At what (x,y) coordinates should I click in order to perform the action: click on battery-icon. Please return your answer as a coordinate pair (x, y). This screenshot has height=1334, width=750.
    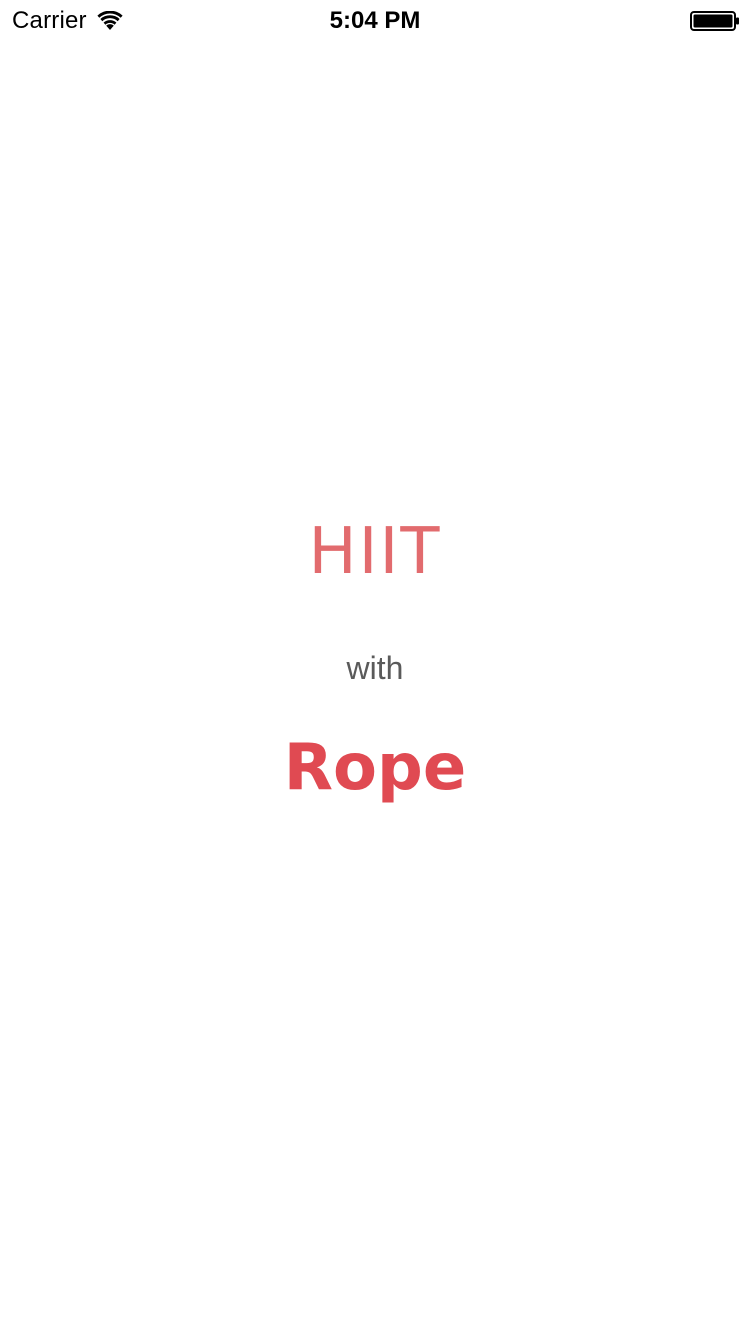
    Looking at the image, I should click on (715, 21).